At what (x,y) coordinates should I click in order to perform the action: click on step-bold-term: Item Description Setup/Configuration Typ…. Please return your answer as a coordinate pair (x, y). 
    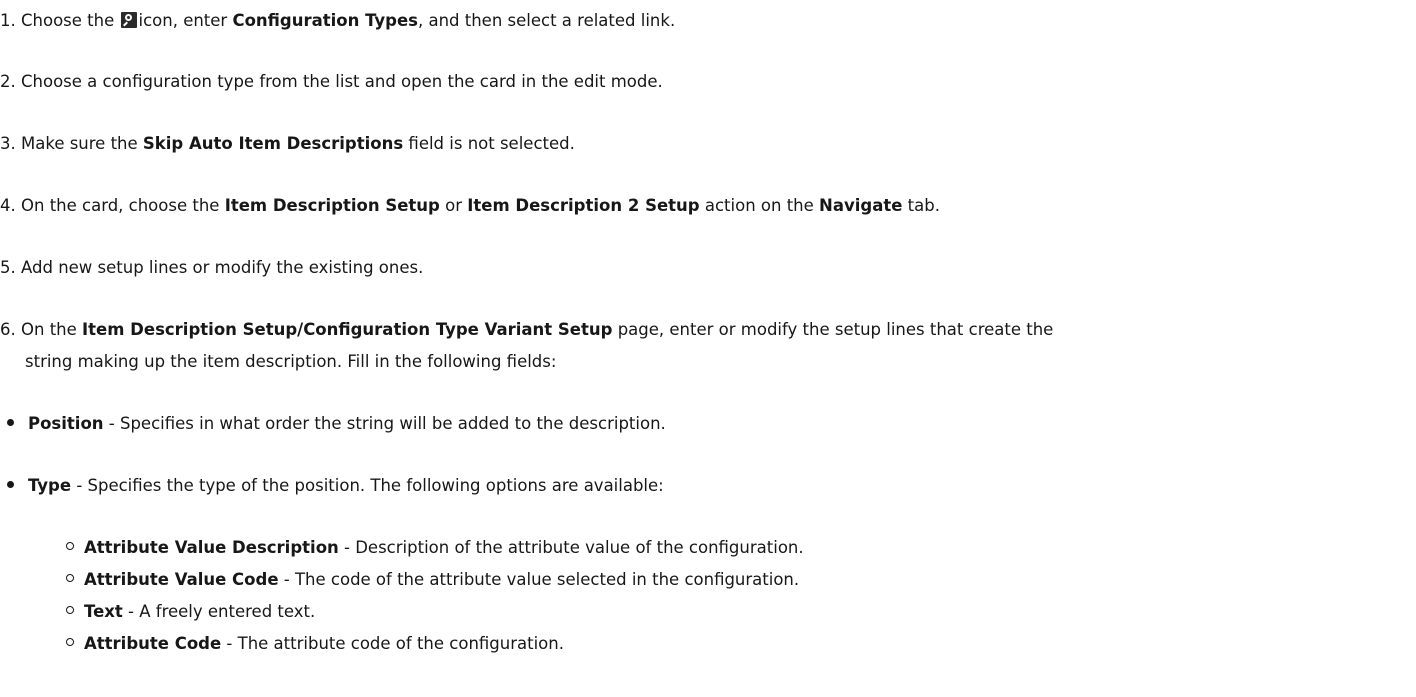
    Looking at the image, I should click on (347, 329).